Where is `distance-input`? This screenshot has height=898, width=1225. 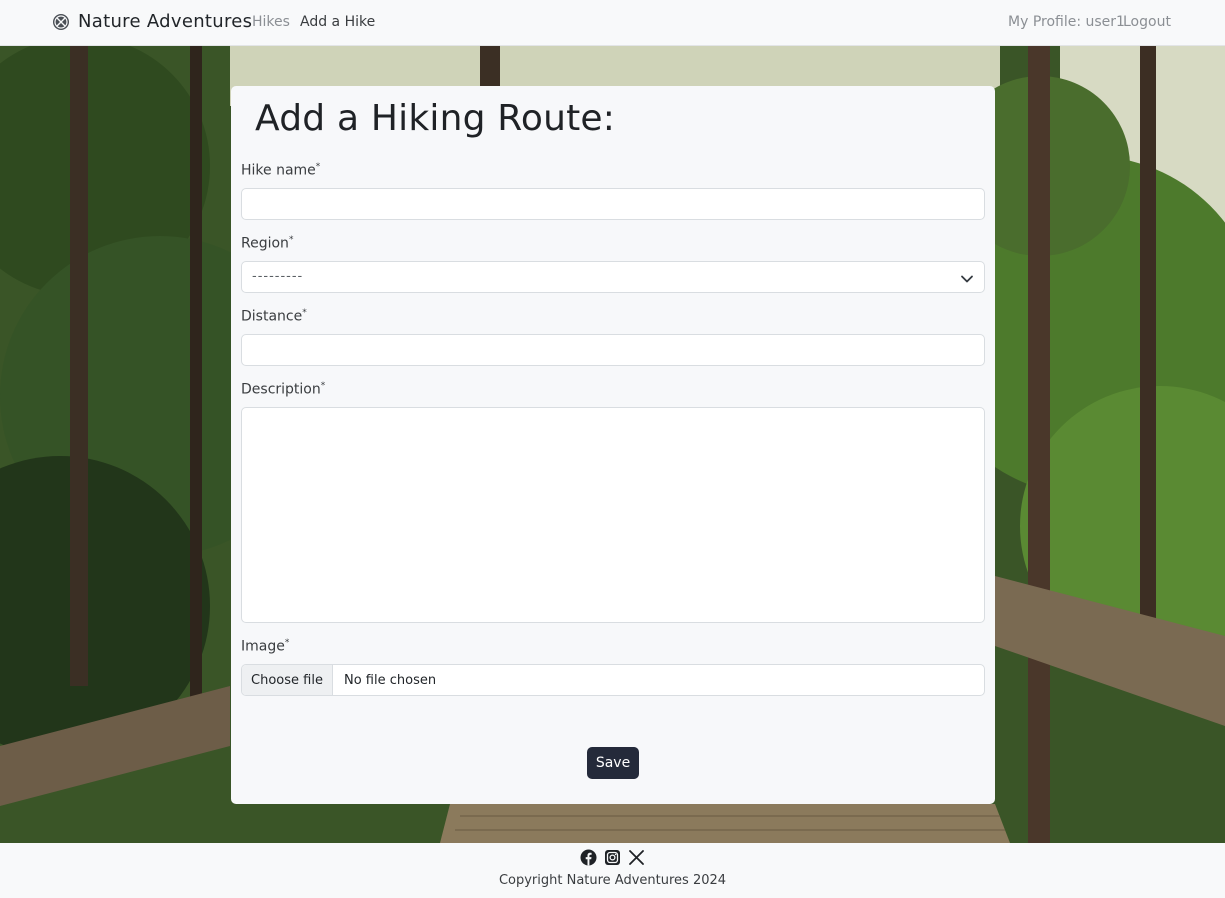
distance-input is located at coordinates (613, 350).